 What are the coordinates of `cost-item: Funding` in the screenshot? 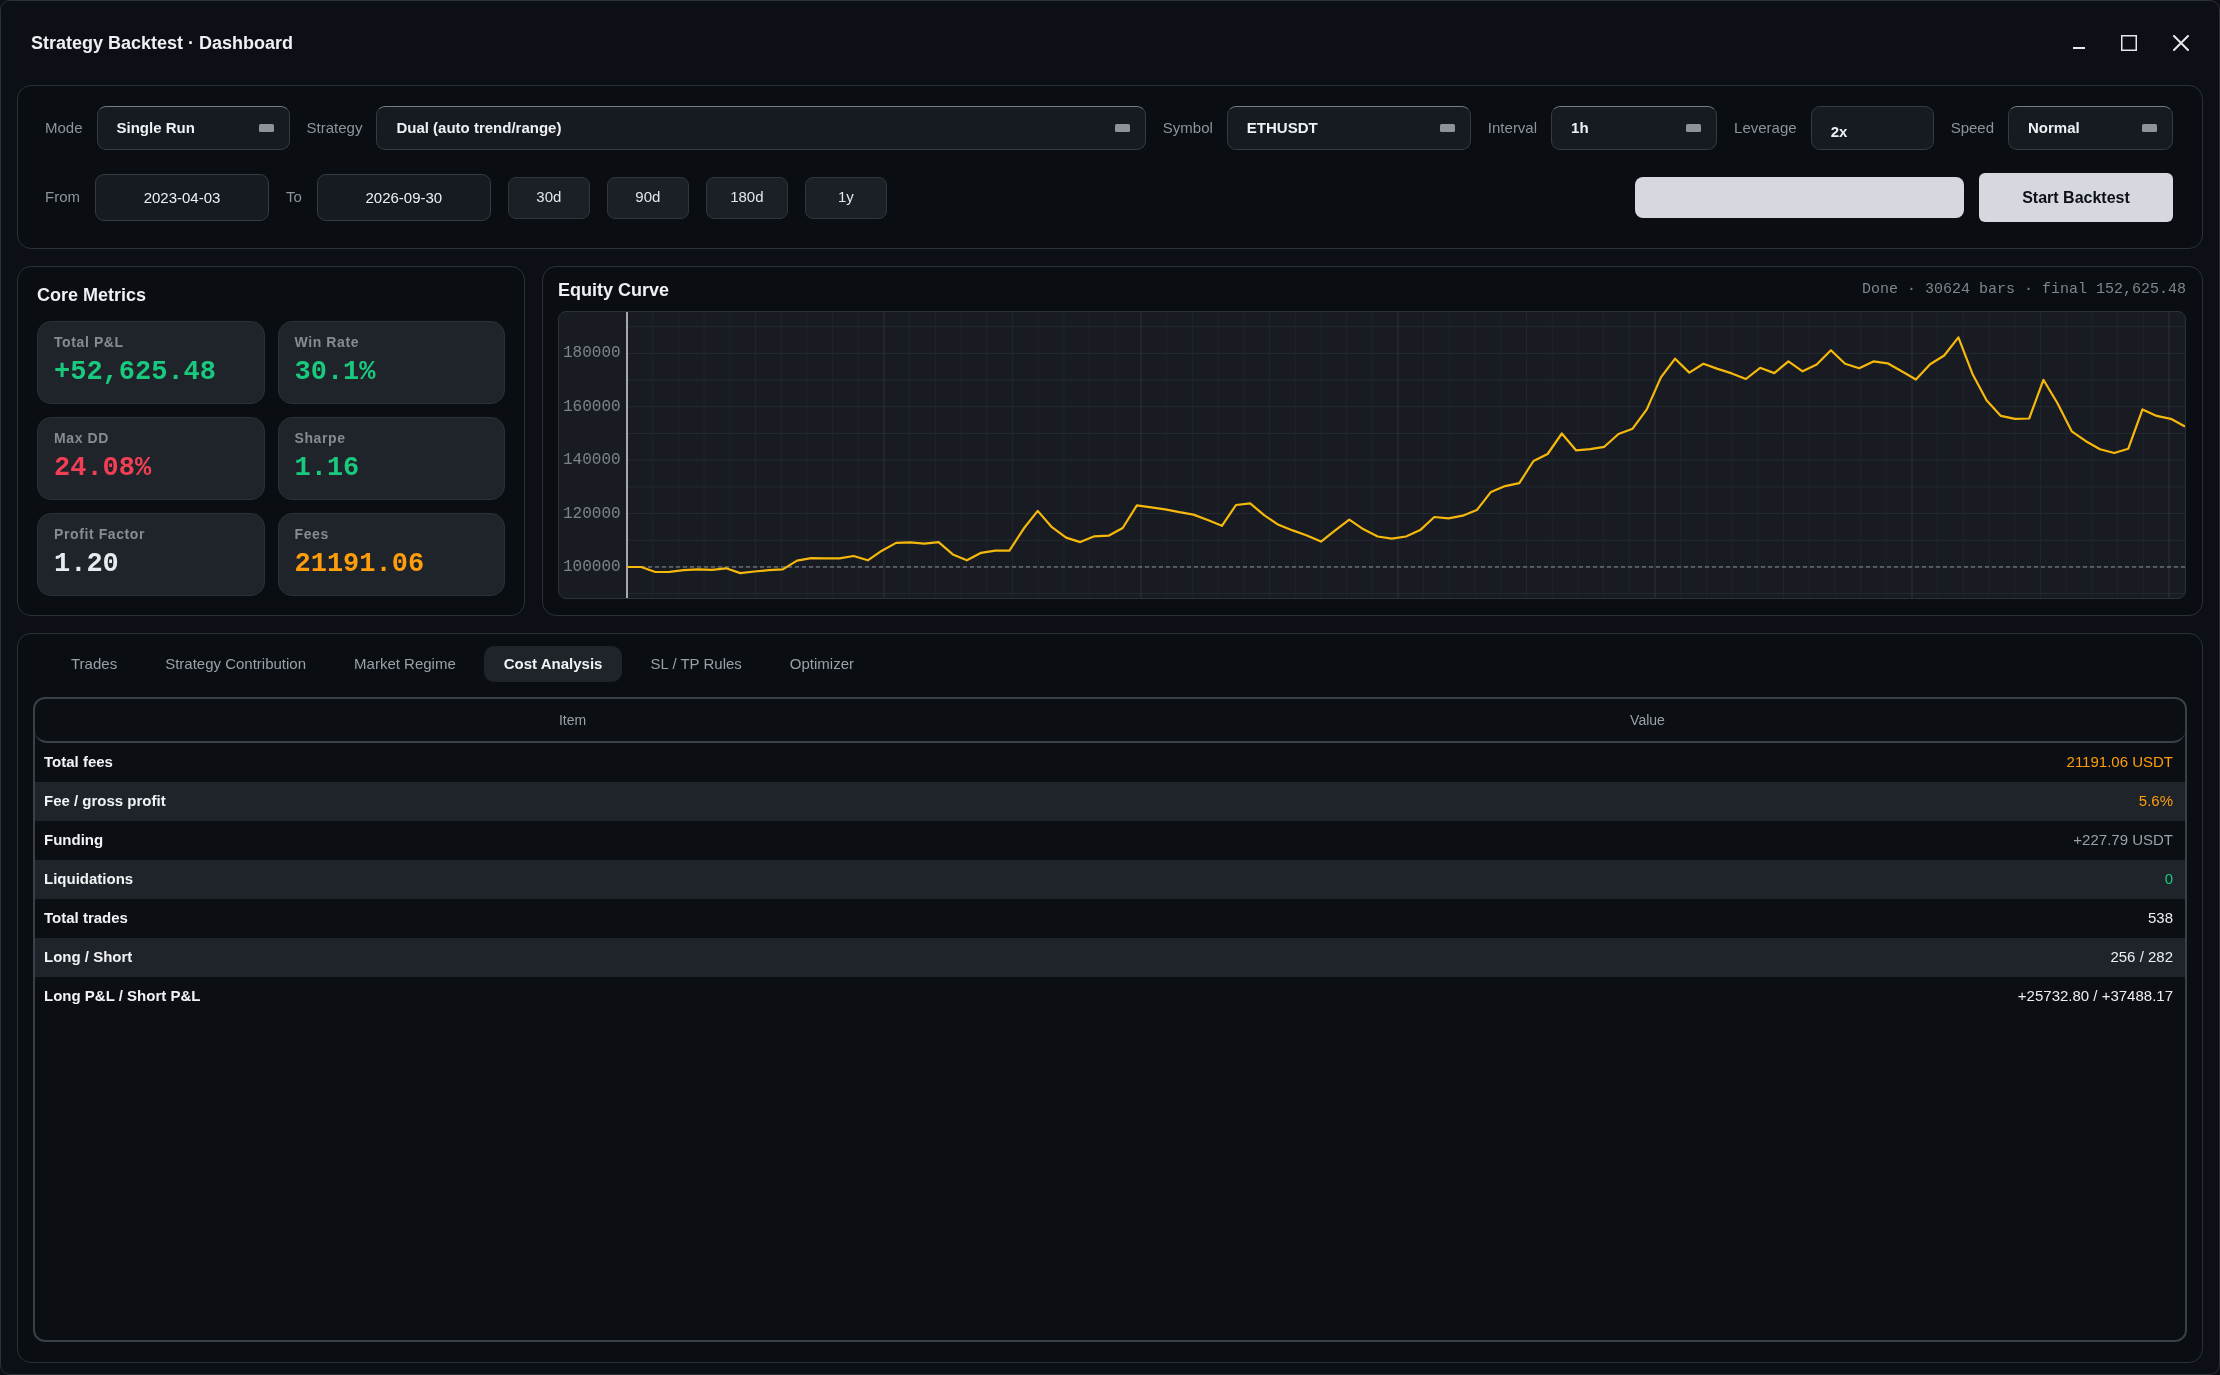 It's located at (74, 840).